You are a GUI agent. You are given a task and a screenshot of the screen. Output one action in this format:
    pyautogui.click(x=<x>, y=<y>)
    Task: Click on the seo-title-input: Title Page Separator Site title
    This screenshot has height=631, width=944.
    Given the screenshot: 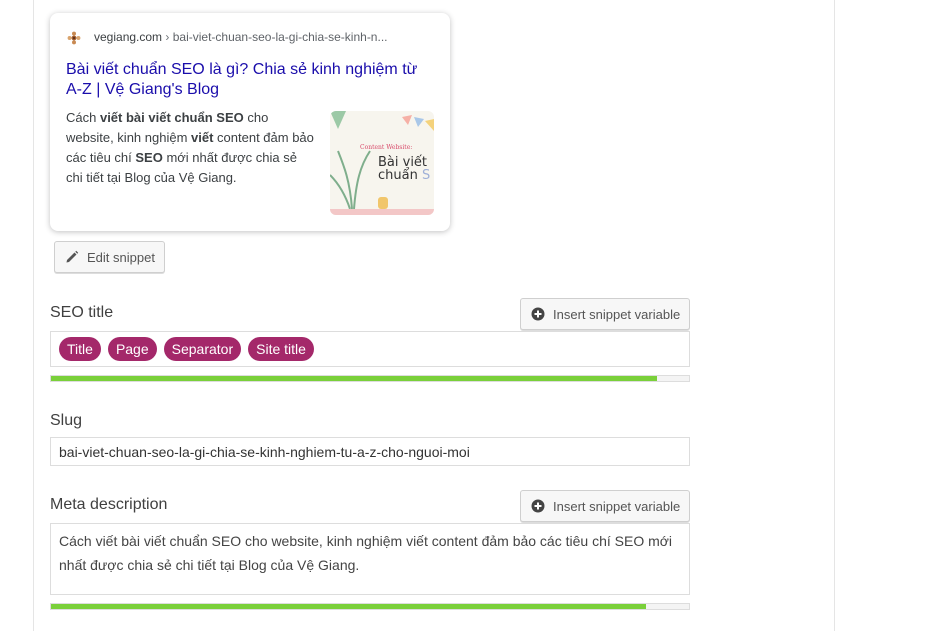 What is the action you would take?
    pyautogui.click(x=370, y=349)
    